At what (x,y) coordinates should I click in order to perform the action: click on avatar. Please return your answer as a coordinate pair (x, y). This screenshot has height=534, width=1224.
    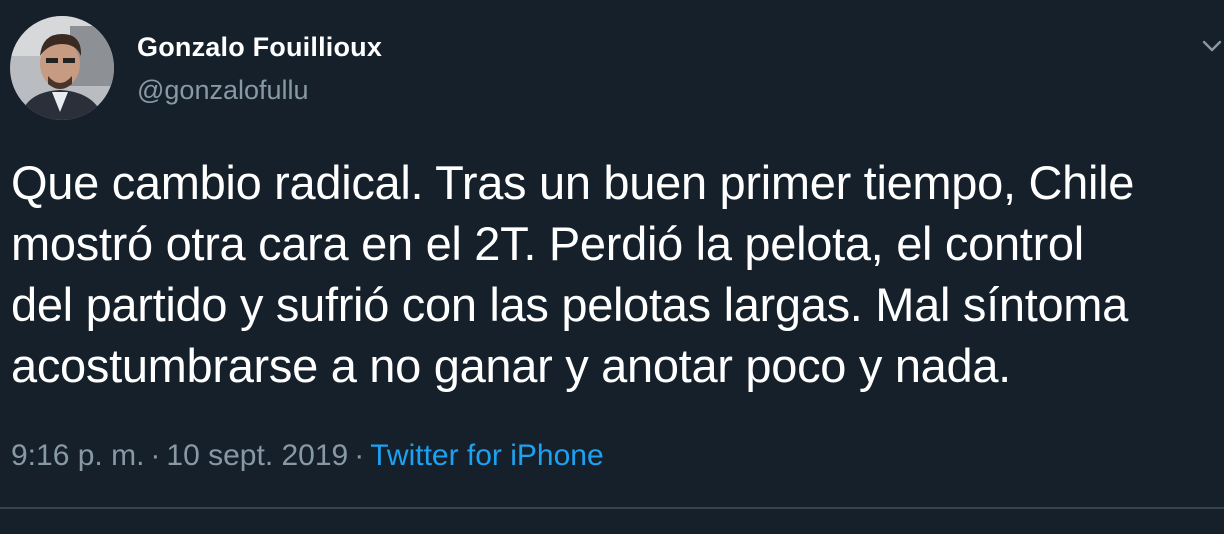
    Looking at the image, I should click on (62, 68).